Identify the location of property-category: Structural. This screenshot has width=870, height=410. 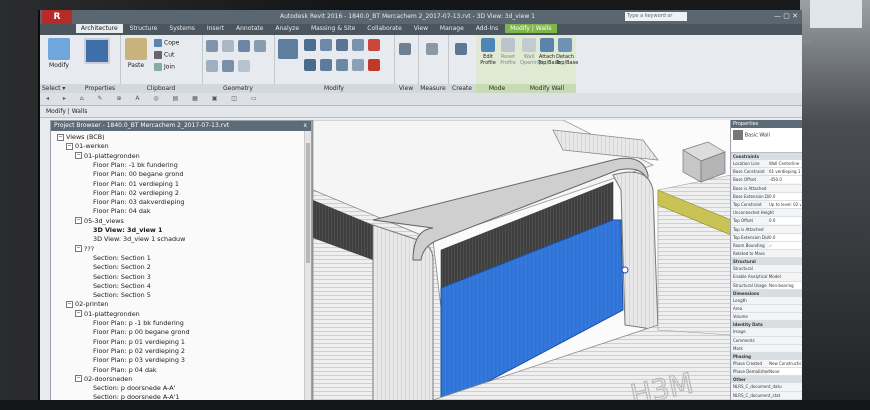
(766, 262).